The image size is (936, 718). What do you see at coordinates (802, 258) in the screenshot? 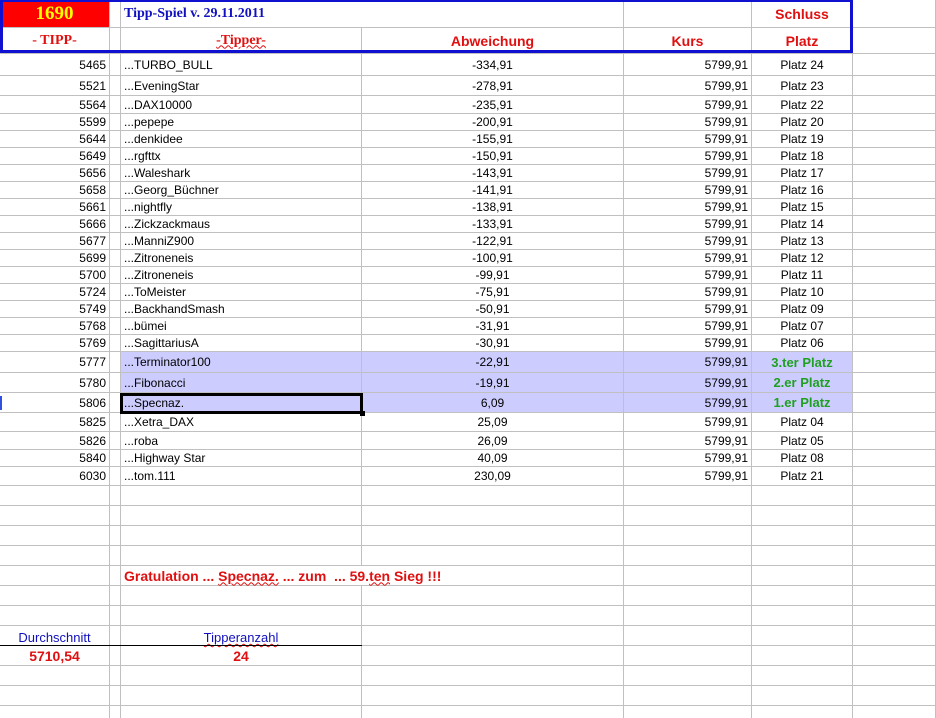
I see `platz-value: Platz 12` at bounding box center [802, 258].